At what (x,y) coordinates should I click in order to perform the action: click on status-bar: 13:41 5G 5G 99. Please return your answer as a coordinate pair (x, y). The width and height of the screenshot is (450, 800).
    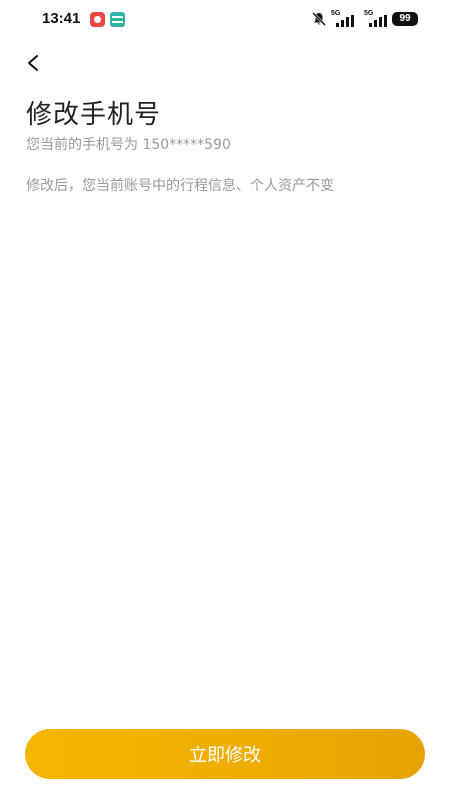
    Looking at the image, I should click on (225, 20).